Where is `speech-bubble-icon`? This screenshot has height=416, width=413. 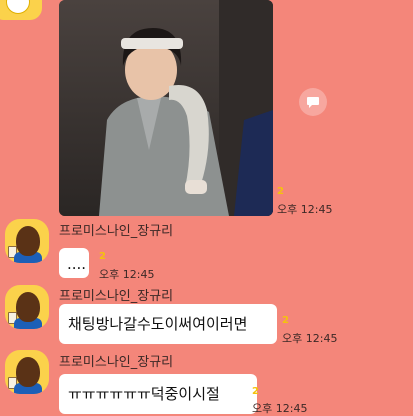 speech-bubble-icon is located at coordinates (313, 102).